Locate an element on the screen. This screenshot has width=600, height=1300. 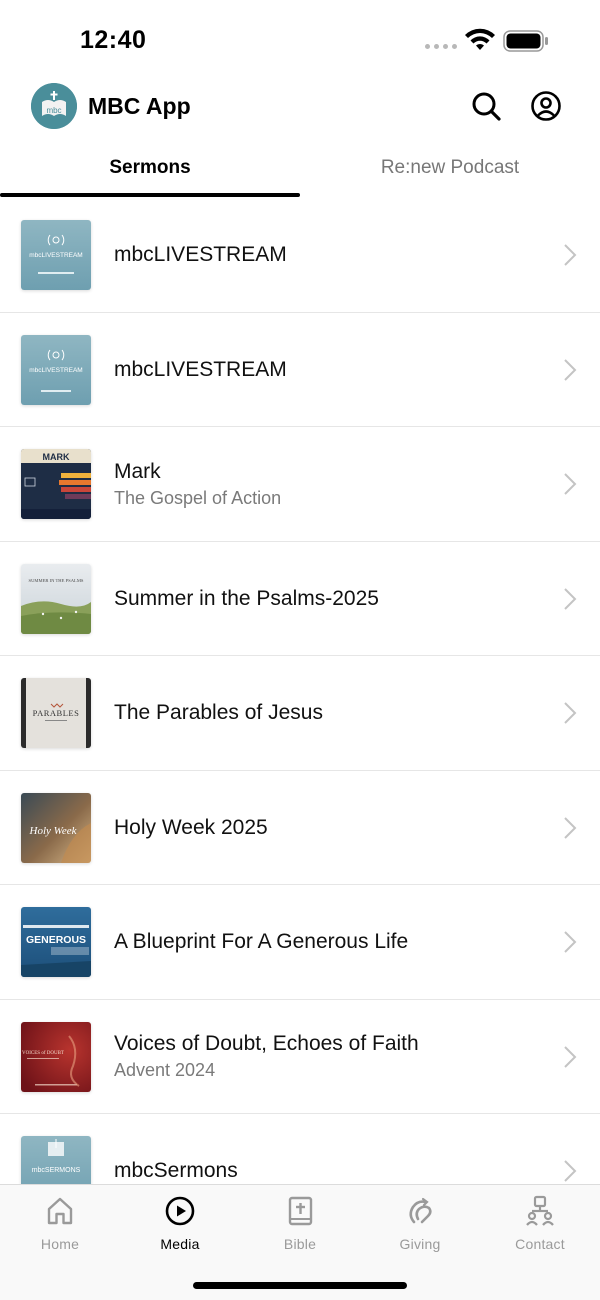
thumbnail-text: MARK is located at coordinates (56, 457).